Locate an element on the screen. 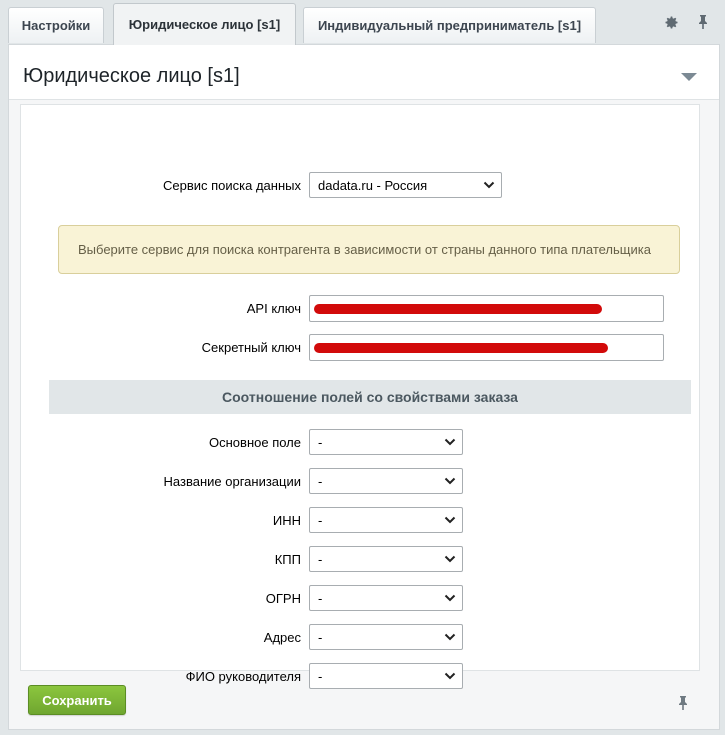 The width and height of the screenshot is (725, 735). collapse-arrow-icon is located at coordinates (689, 77).